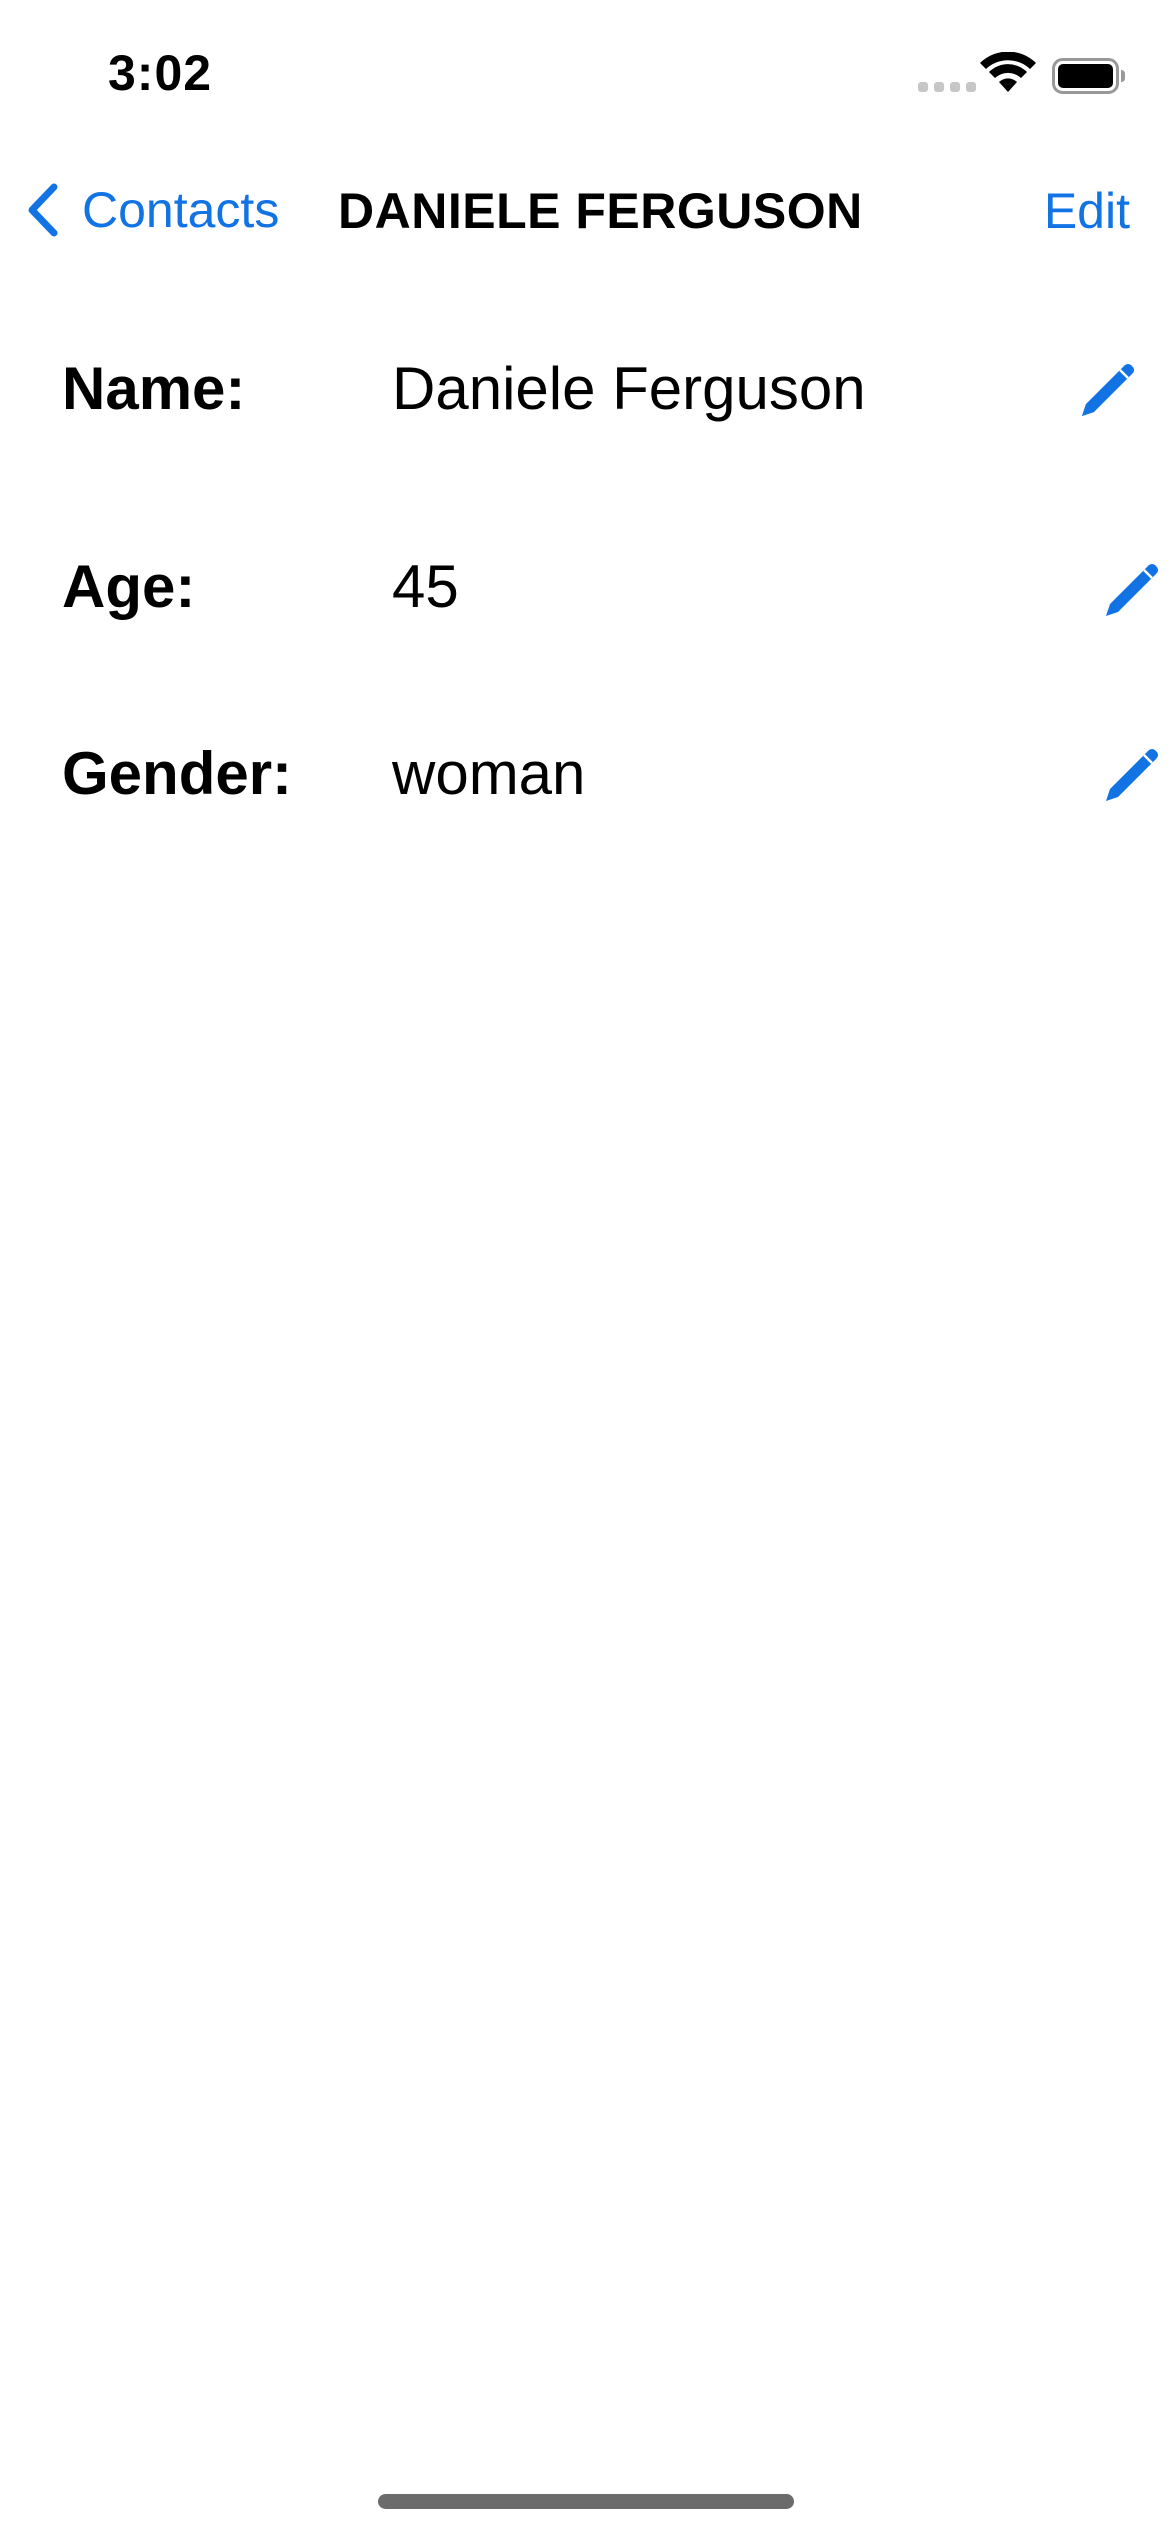 Image resolution: width=1170 pixels, height=2532 pixels. I want to click on edit-age-button, so click(1132, 590).